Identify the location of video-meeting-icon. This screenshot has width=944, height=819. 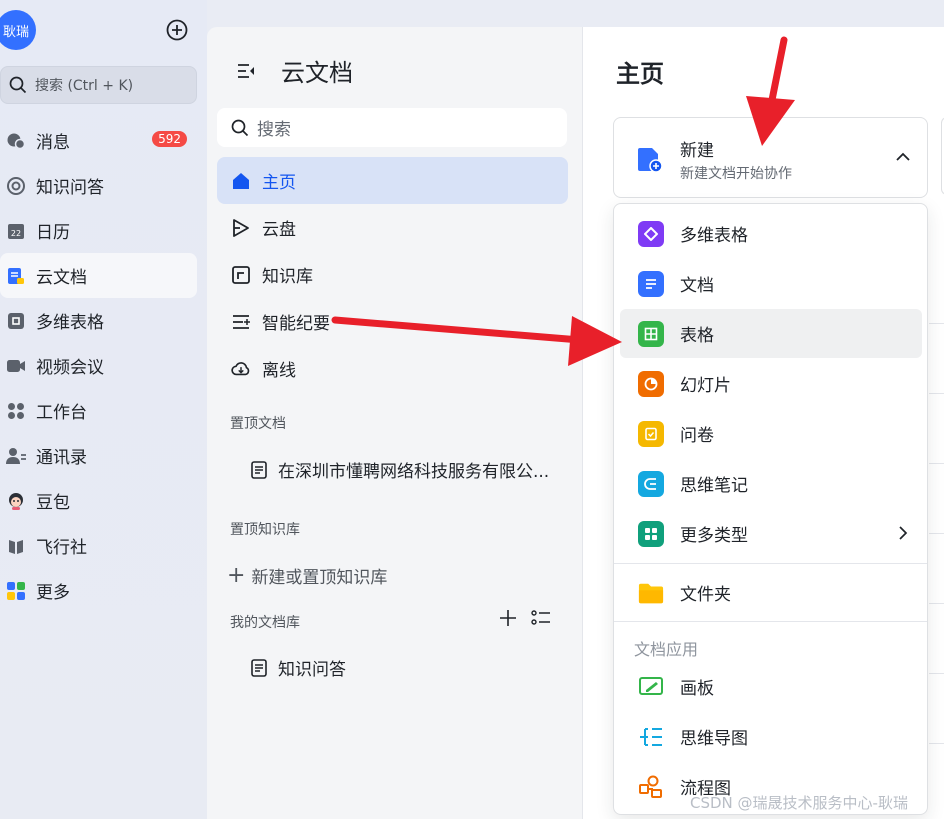
(16, 366).